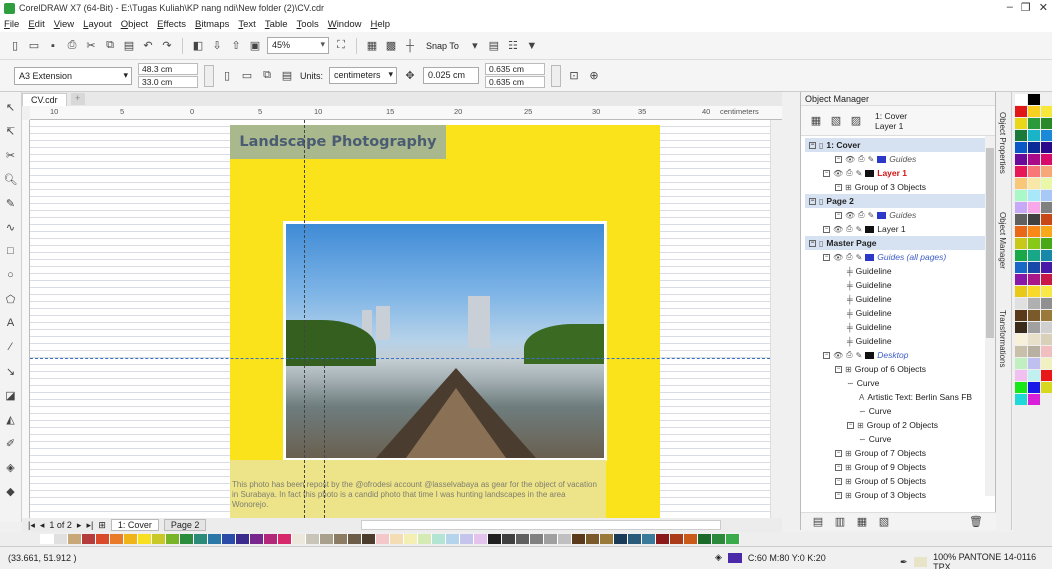  Describe the element at coordinates (64, 24) in the screenshot. I see `menu-view: View` at that location.